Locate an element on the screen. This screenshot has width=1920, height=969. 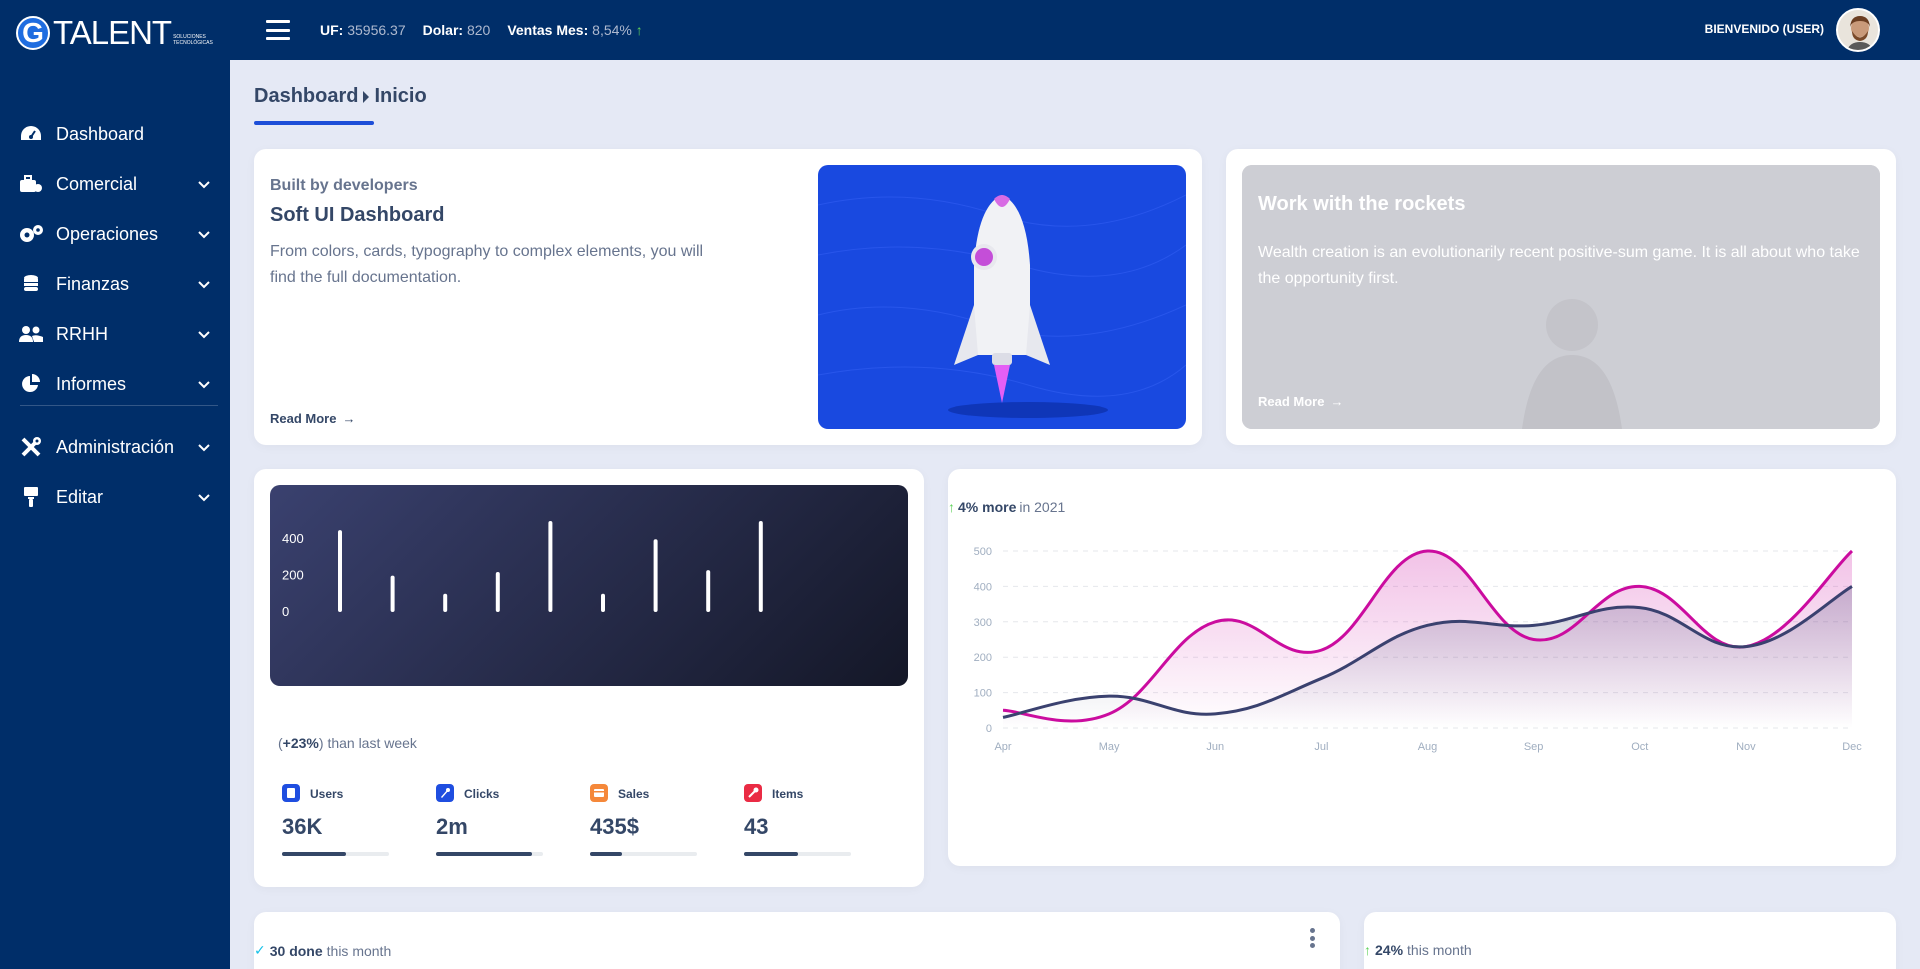
x-tick-label: Dec is located at coordinates (1852, 747).